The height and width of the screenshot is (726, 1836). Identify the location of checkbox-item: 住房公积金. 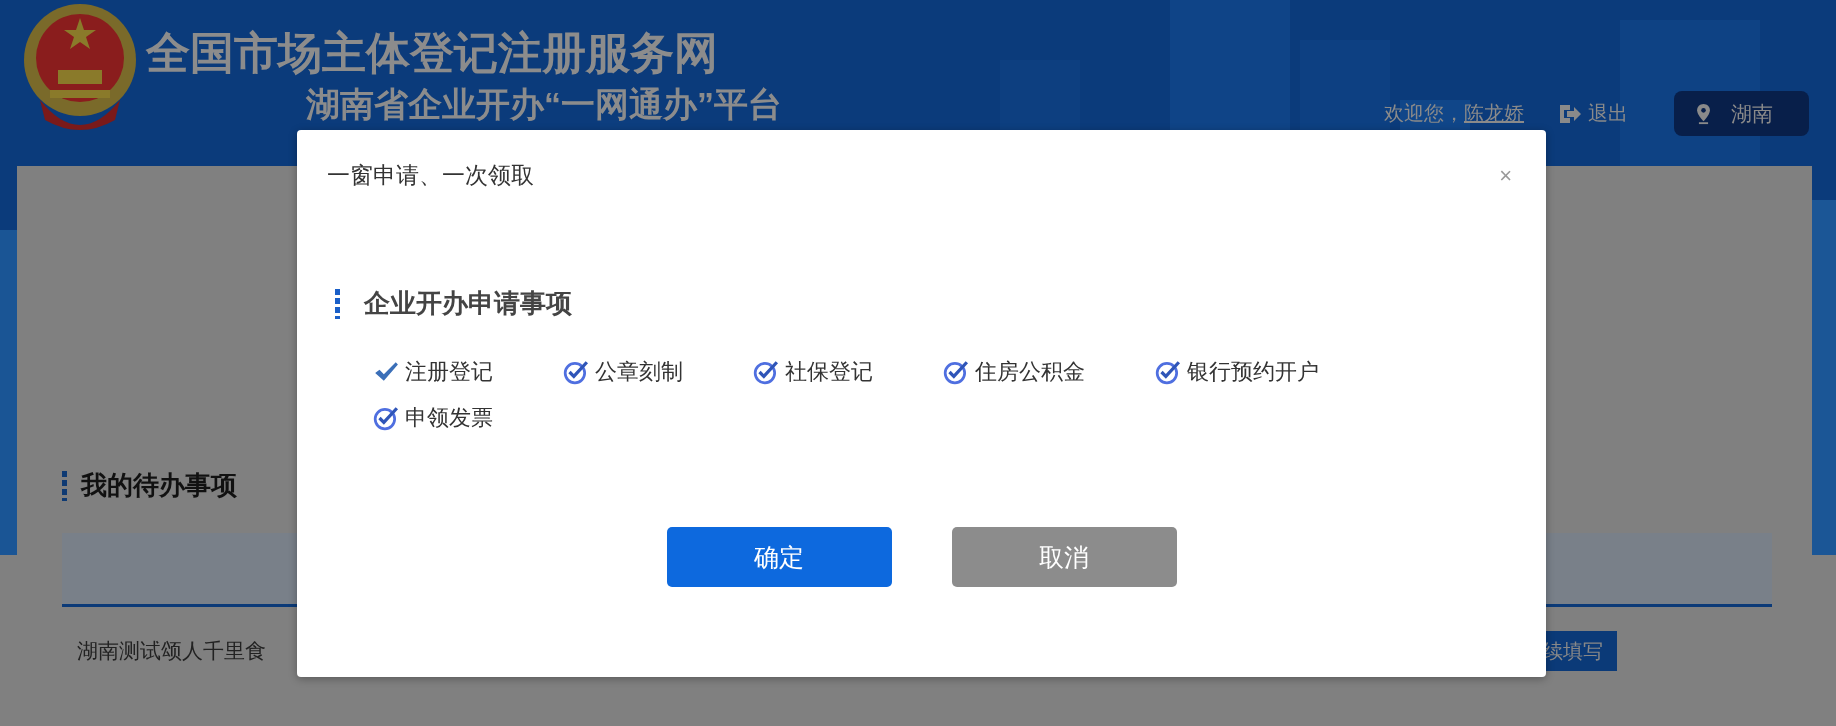
(1014, 372).